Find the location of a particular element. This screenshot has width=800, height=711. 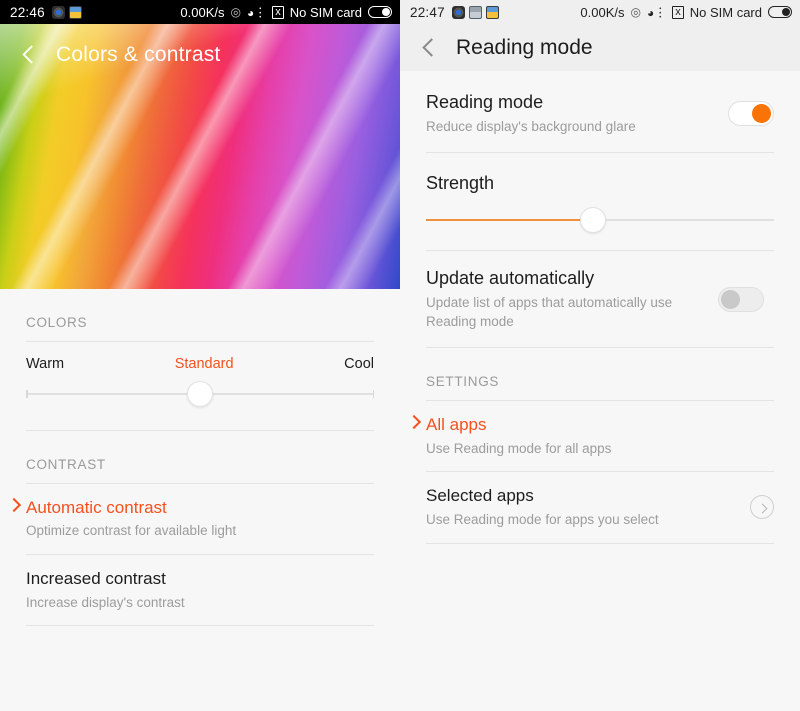

reading-mode-toggle is located at coordinates (751, 114).